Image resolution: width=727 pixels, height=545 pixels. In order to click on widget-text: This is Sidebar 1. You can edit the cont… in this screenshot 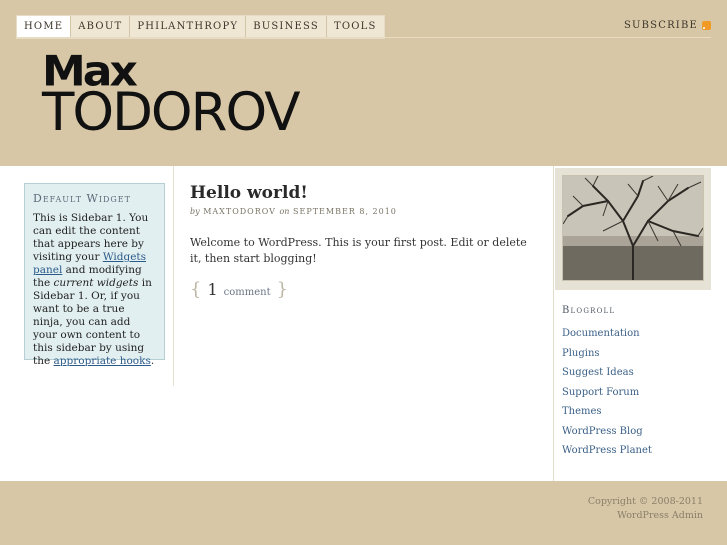, I will do `click(94, 290)`.